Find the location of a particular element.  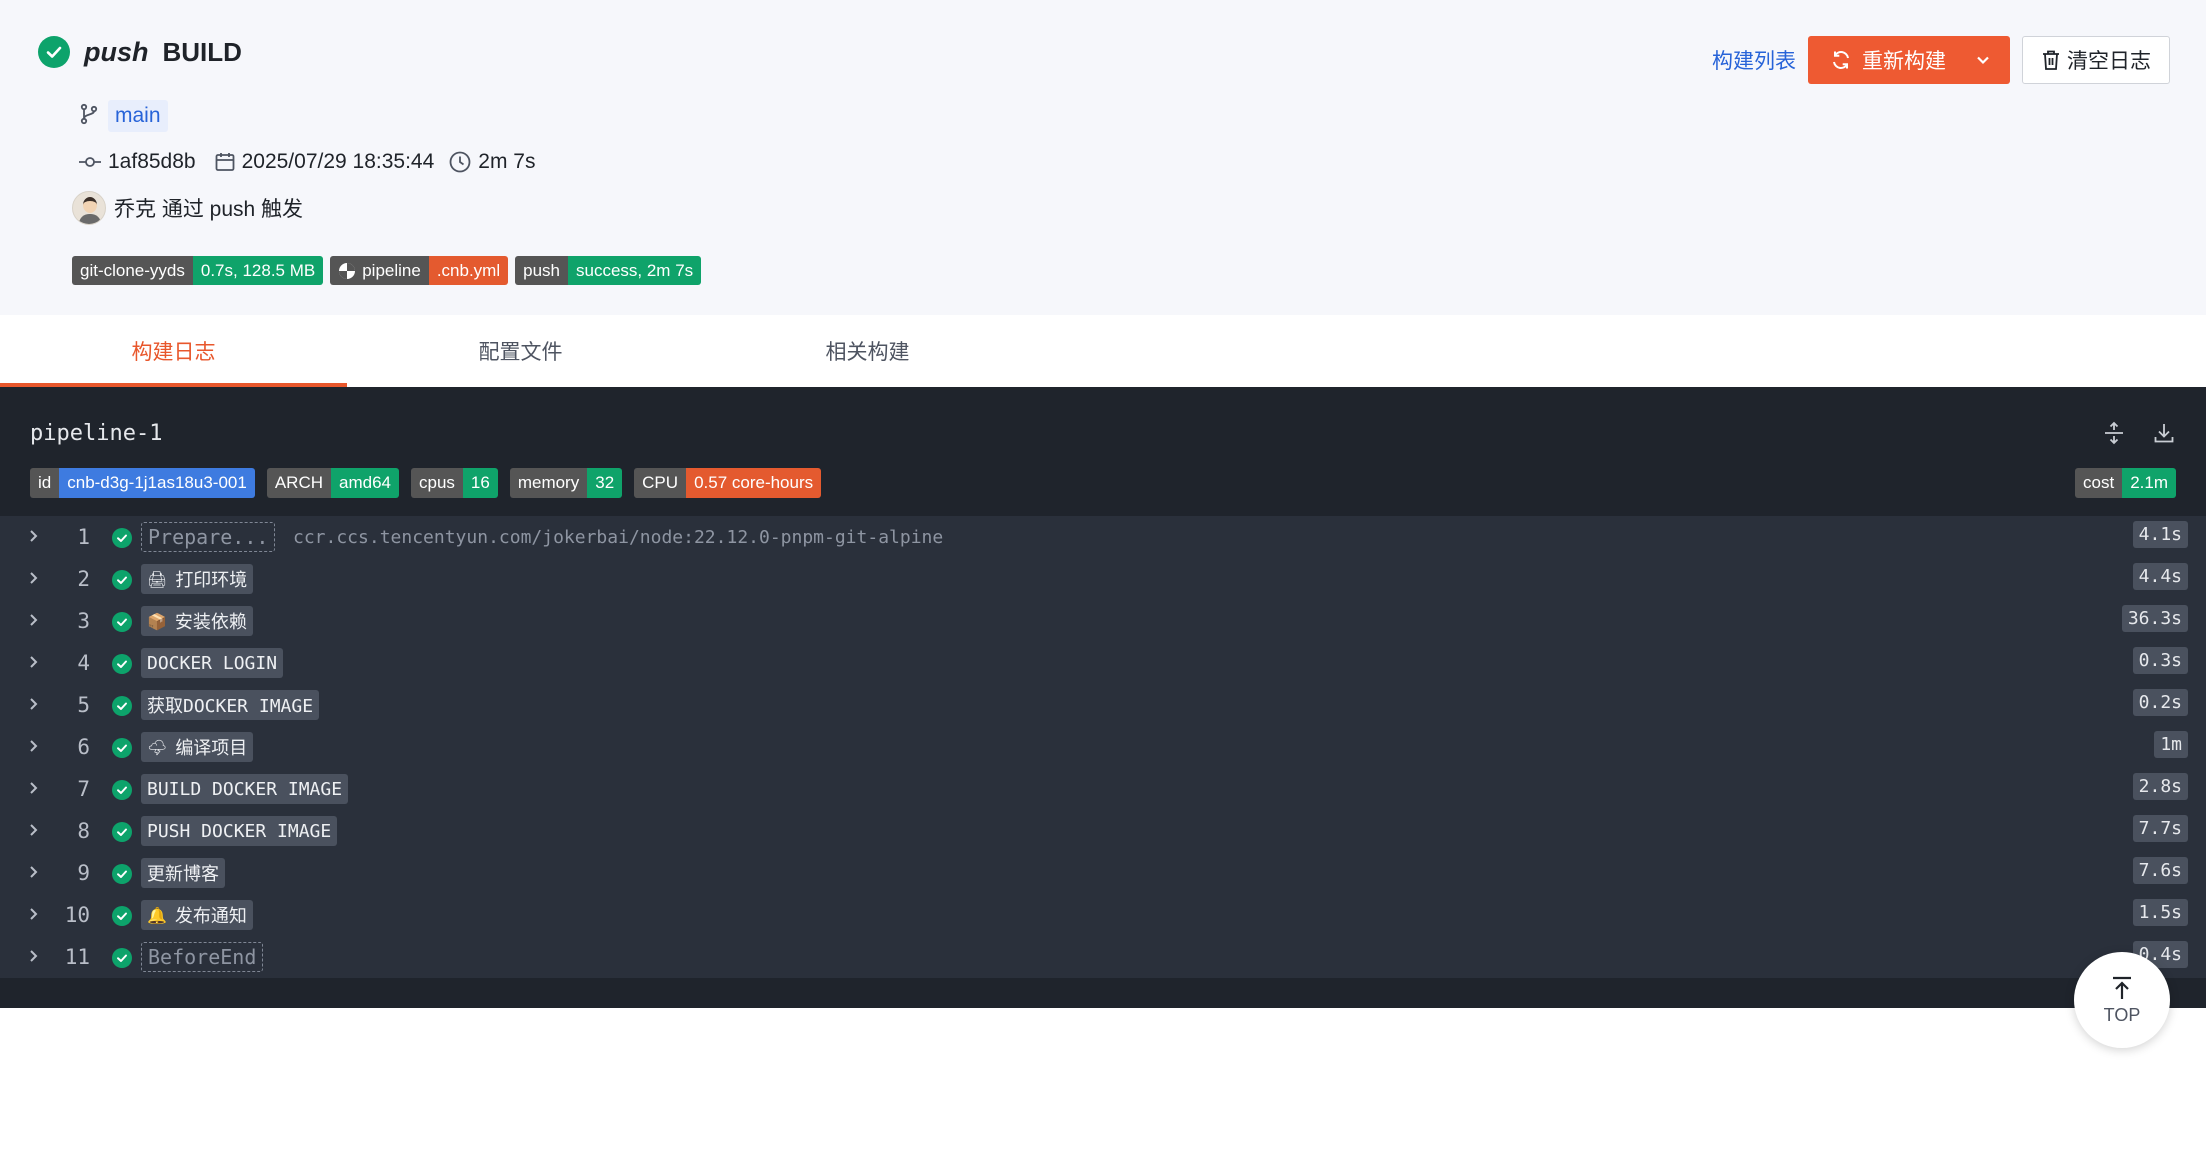

step-row: 4 DOCKER LOGIN 0.3s is located at coordinates (1103, 663).